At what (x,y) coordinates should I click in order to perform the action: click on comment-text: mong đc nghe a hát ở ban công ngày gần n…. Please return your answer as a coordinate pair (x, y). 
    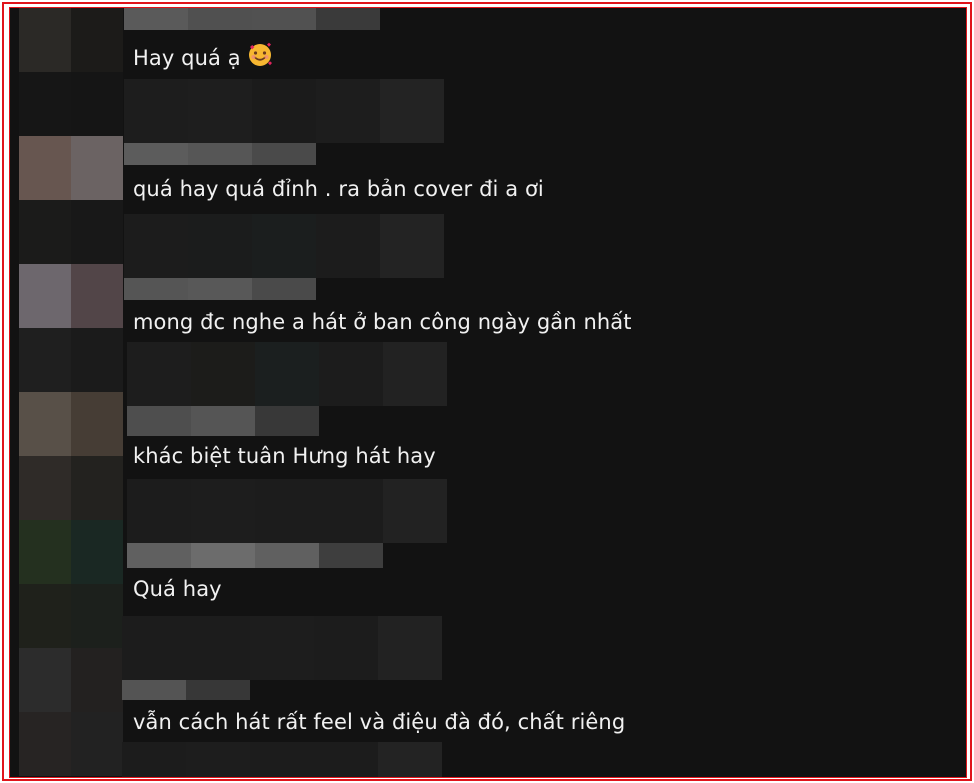
    Looking at the image, I should click on (382, 322).